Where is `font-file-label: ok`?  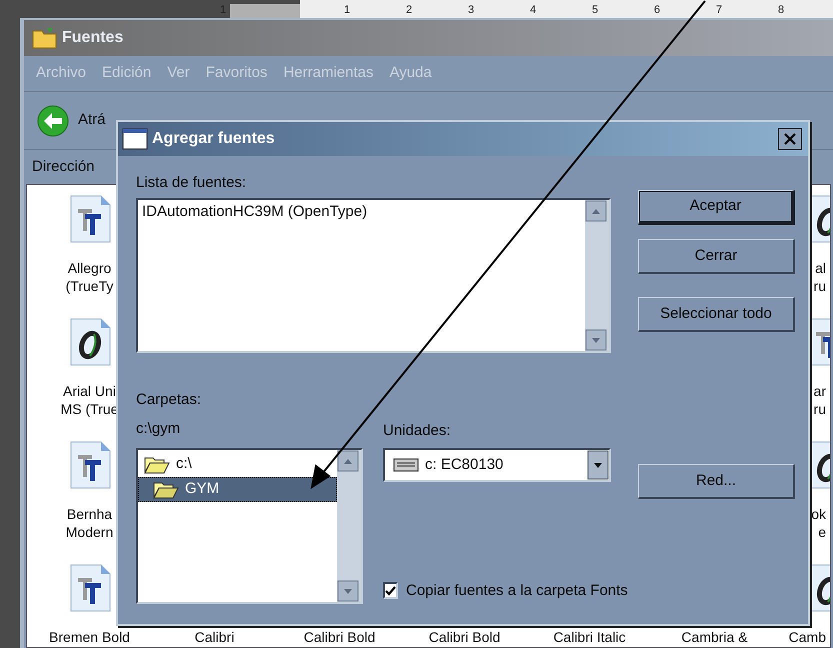
font-file-label: ok is located at coordinates (818, 514).